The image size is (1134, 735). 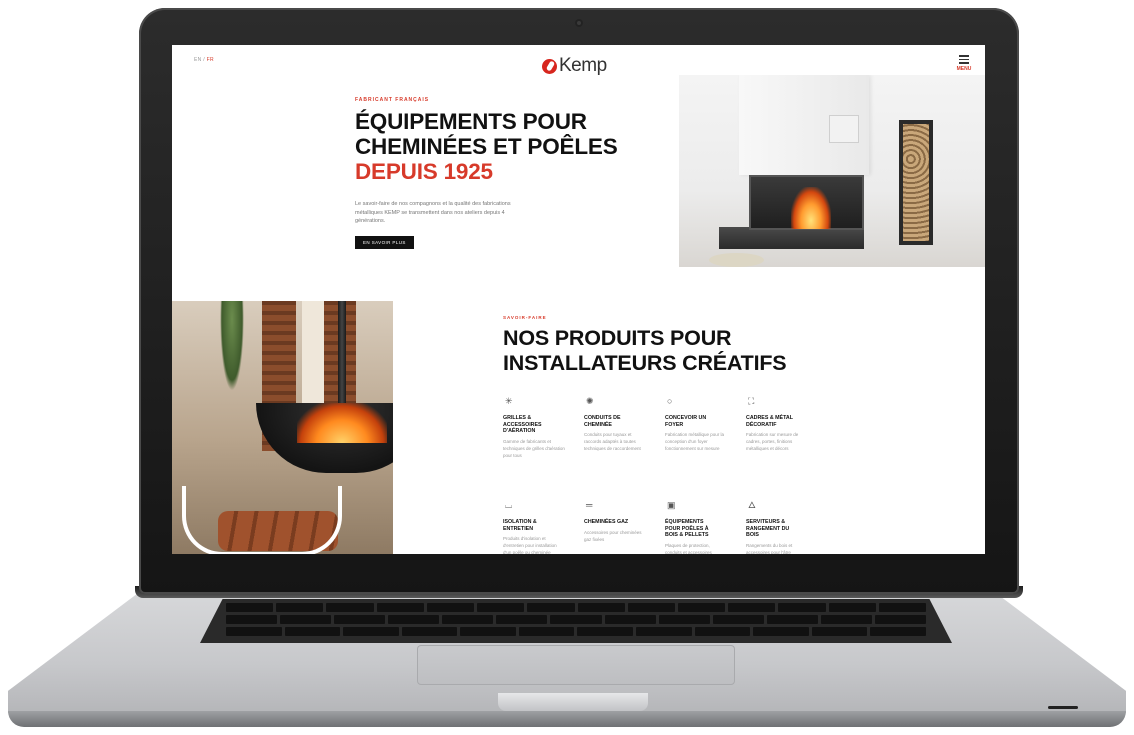 What do you see at coordinates (670, 401) in the screenshot?
I see `foyer-icon: ○` at bounding box center [670, 401].